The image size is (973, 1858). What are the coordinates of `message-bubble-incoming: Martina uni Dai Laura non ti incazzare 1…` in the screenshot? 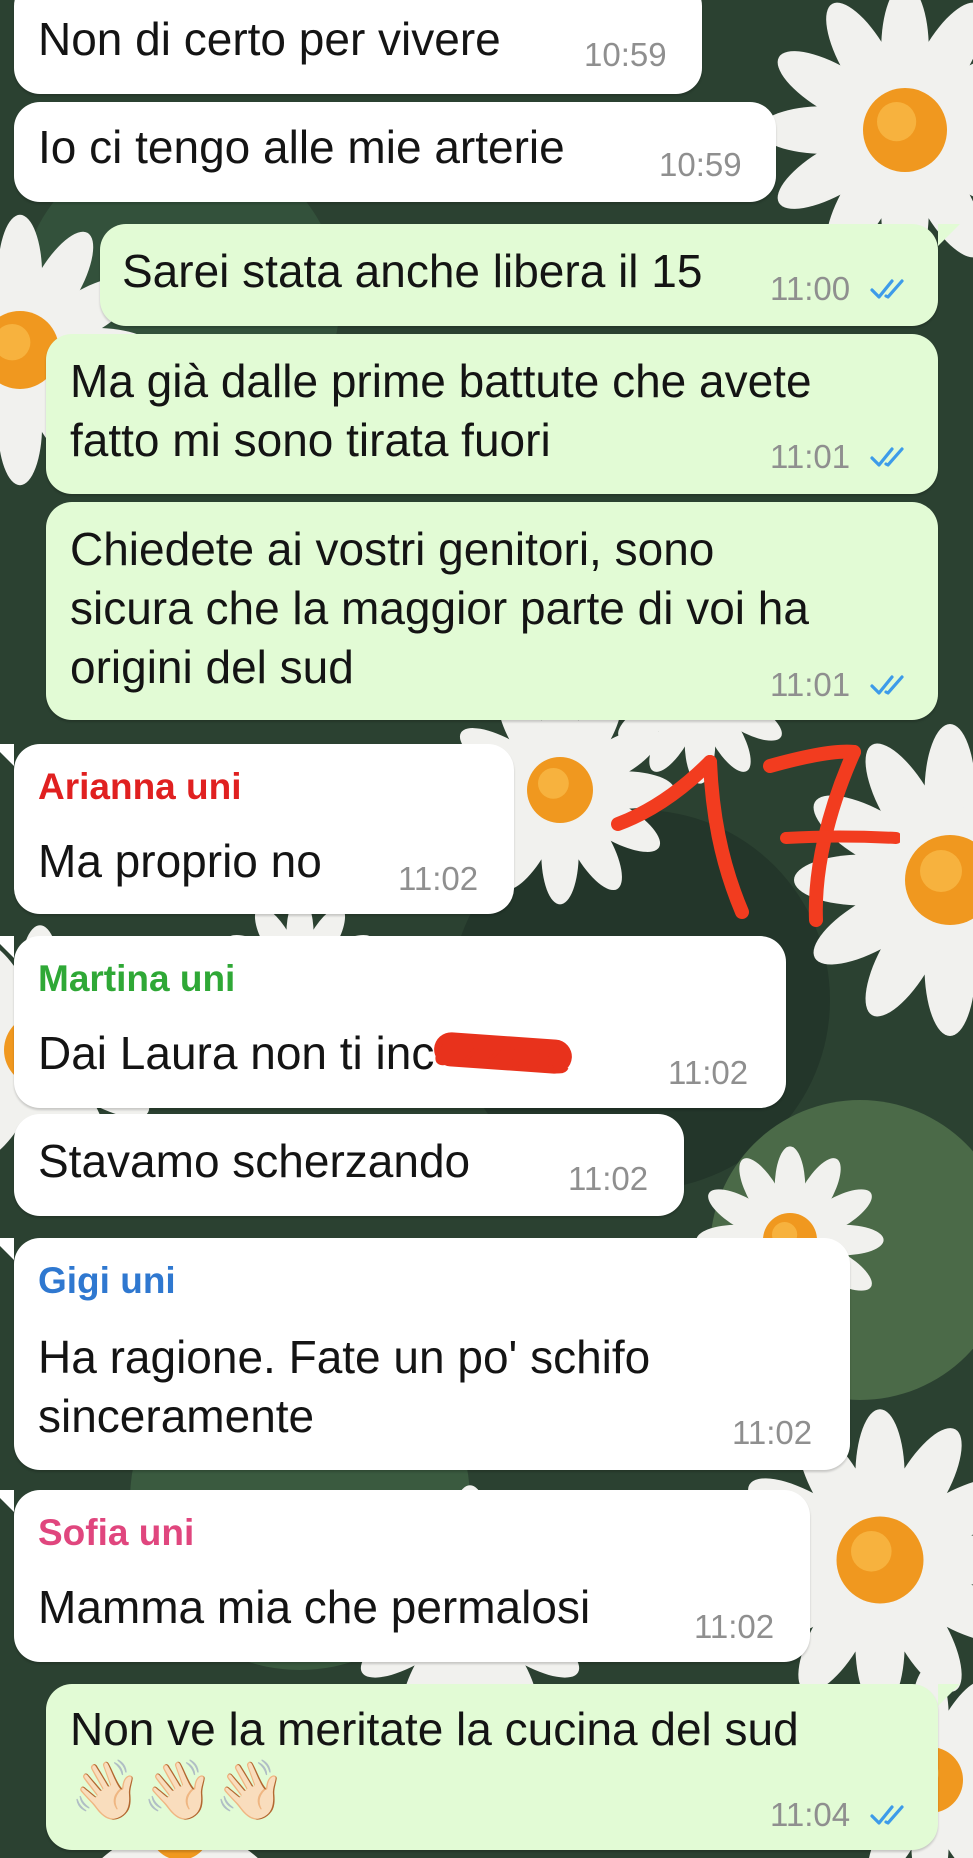 It's located at (400, 1022).